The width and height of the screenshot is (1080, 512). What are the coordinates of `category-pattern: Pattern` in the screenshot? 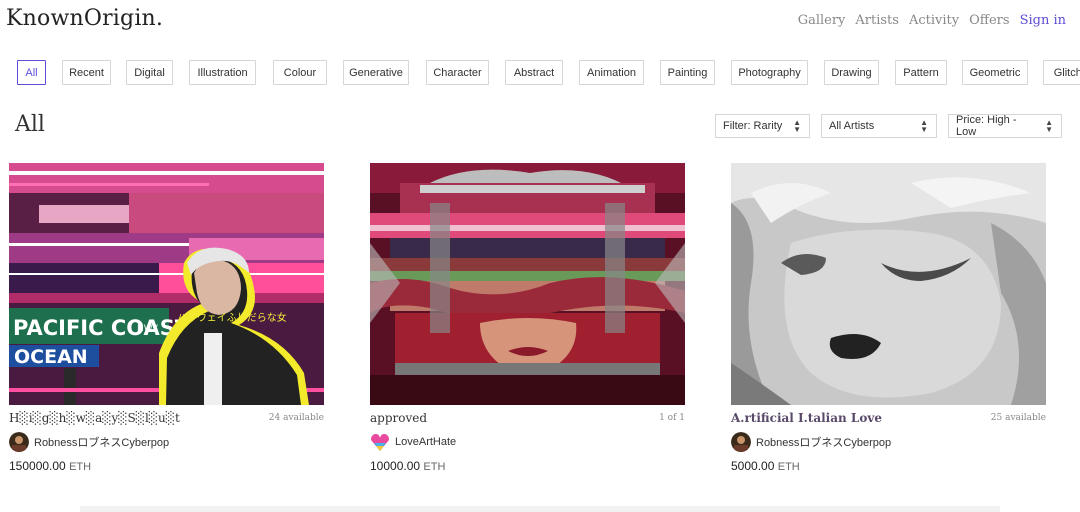 It's located at (921, 72).